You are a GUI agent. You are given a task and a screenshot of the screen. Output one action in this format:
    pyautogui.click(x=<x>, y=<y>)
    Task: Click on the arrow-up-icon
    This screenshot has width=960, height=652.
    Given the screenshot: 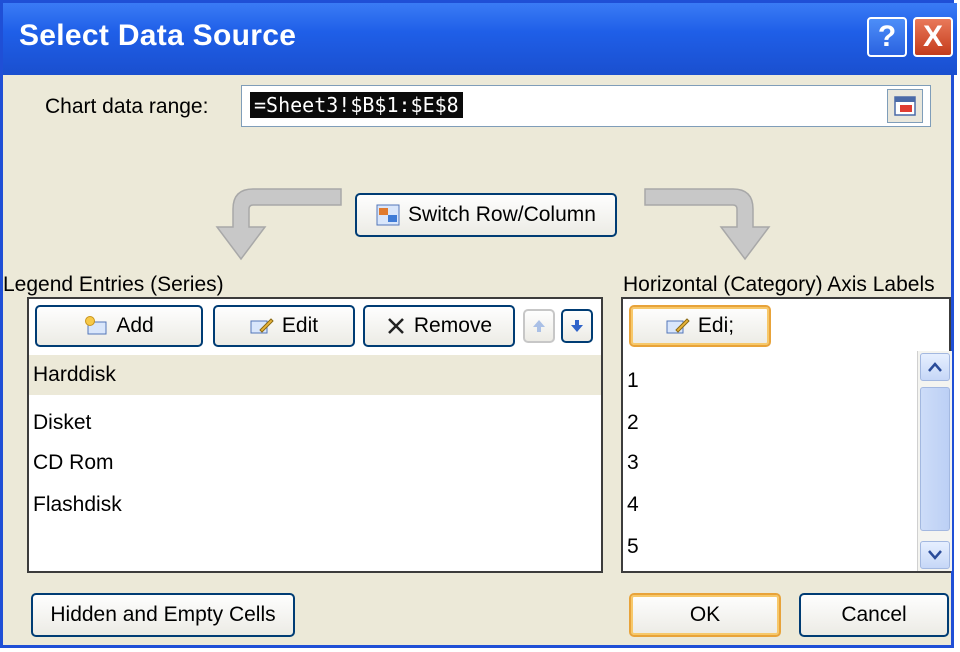 What is the action you would take?
    pyautogui.click(x=539, y=326)
    